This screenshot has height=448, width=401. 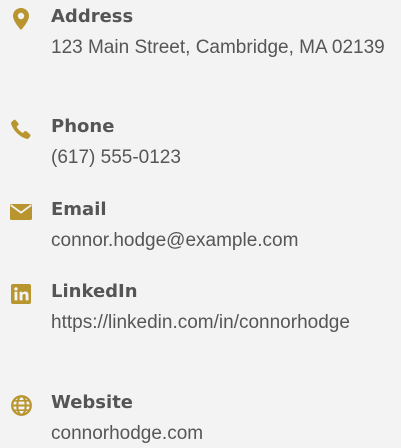 I want to click on phone-value: (617) 555-0123, so click(x=116, y=157).